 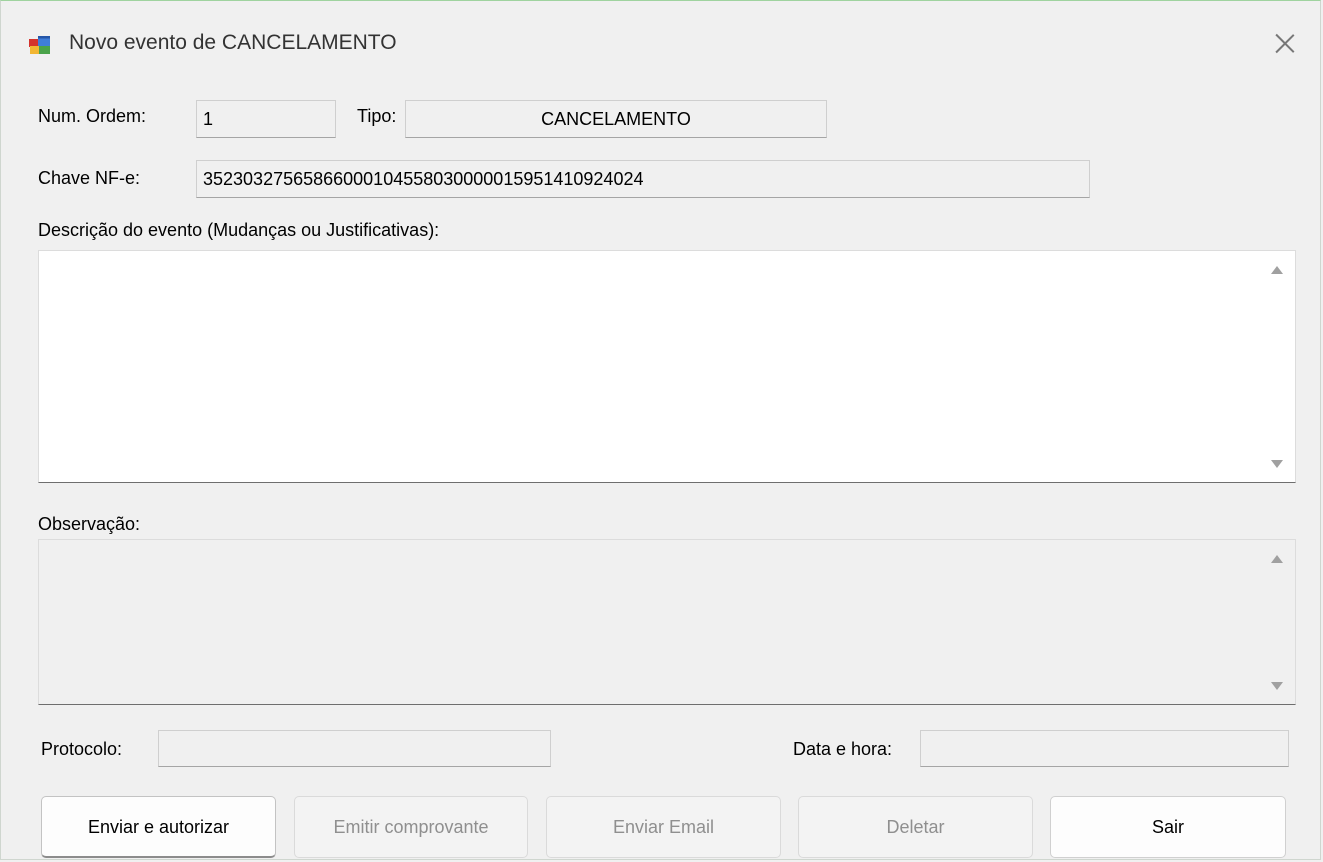 What do you see at coordinates (1277, 622) in the screenshot?
I see `observacao-scrollbar` at bounding box center [1277, 622].